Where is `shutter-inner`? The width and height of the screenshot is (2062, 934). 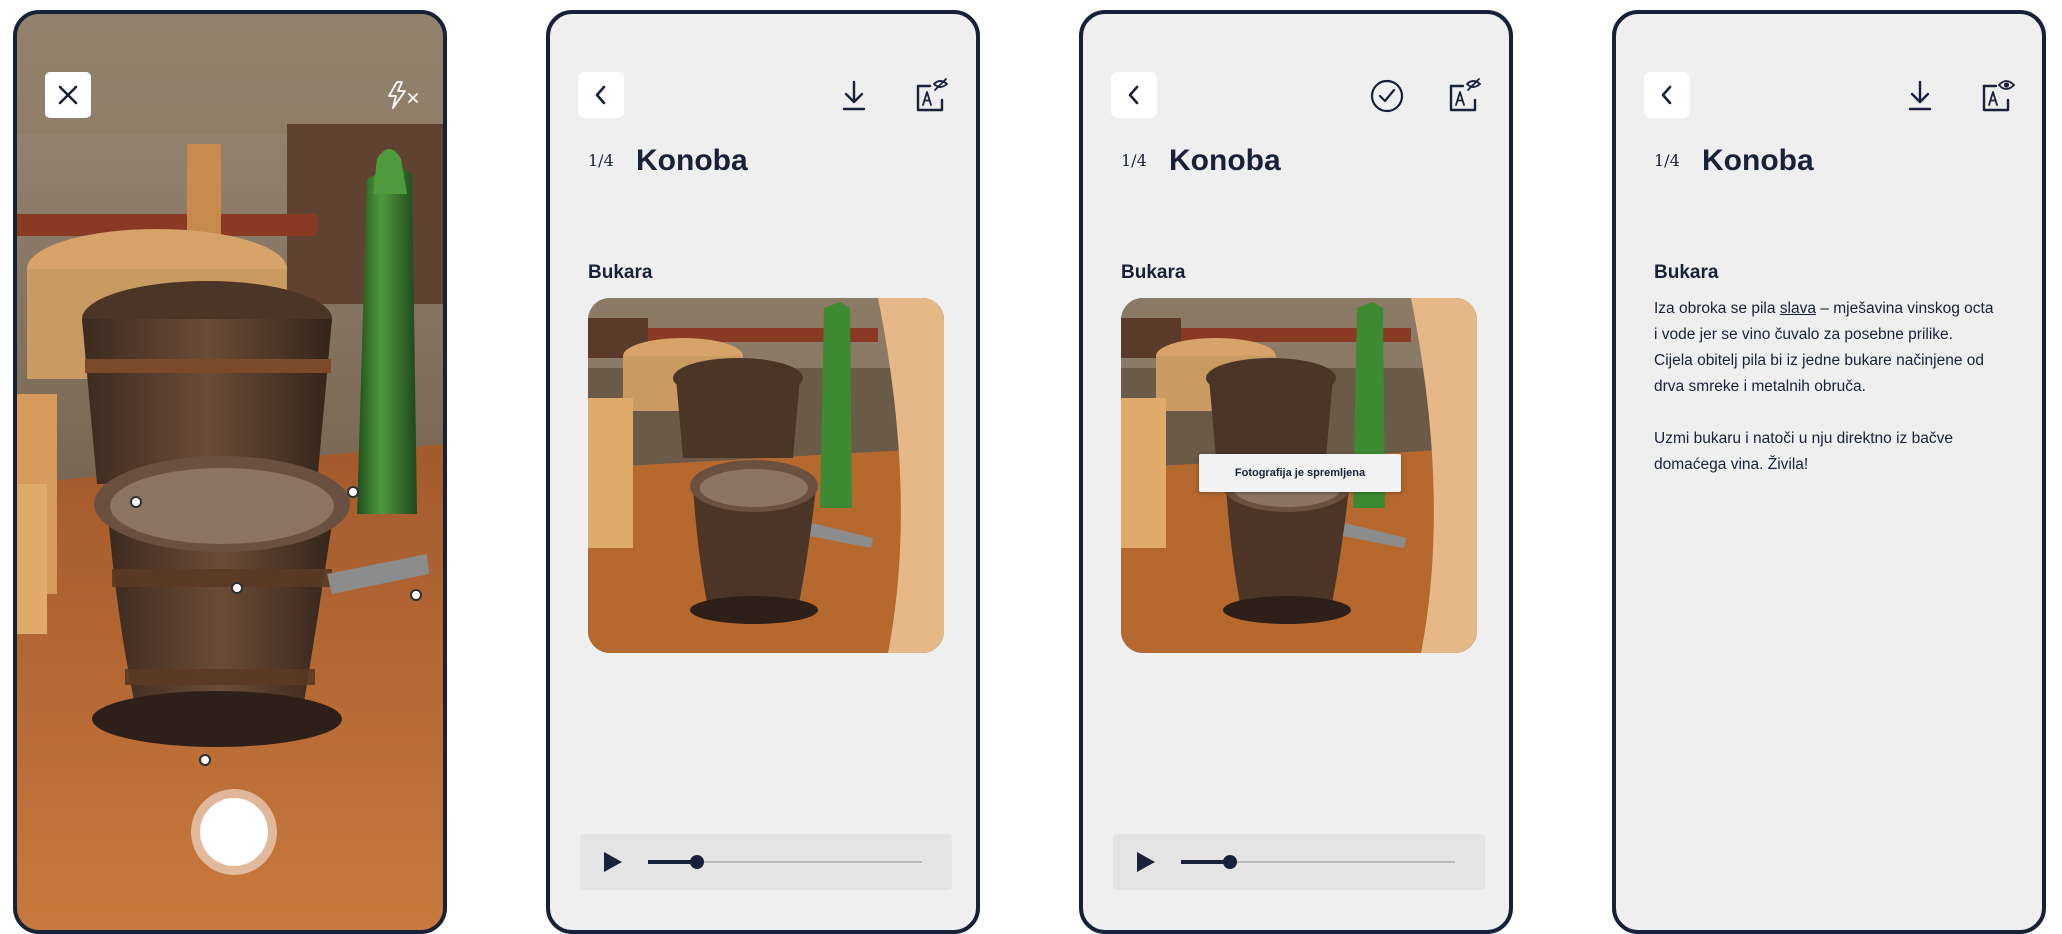 shutter-inner is located at coordinates (234, 832).